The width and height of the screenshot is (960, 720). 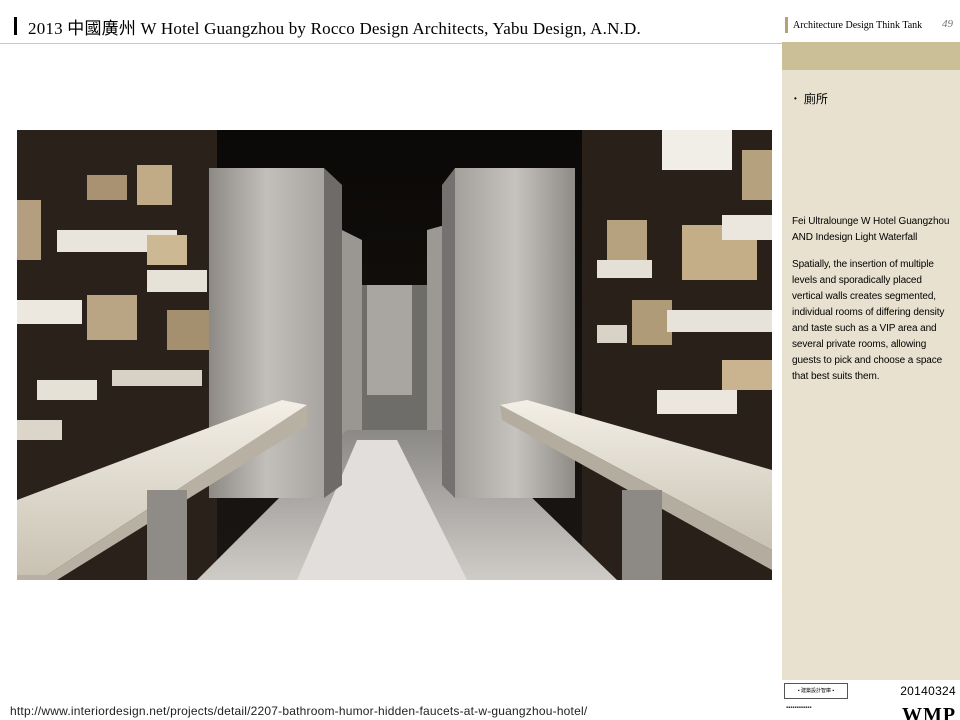 I want to click on footer-logo-text: ▪▪▪▪▪▪▪▪▪▪▪▪, so click(x=799, y=708).